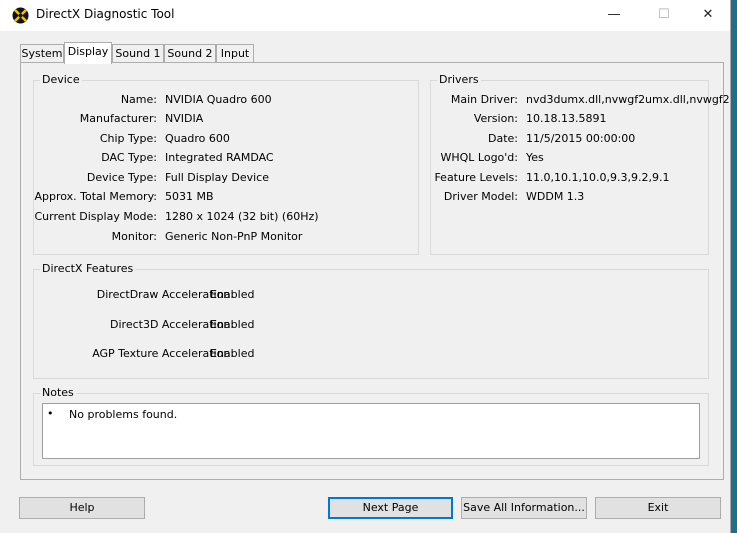 This screenshot has height=533, width=737. I want to click on feature-levels-value: 11.0,10.1,10.0,9.3,9.2,9.1, so click(598, 177).